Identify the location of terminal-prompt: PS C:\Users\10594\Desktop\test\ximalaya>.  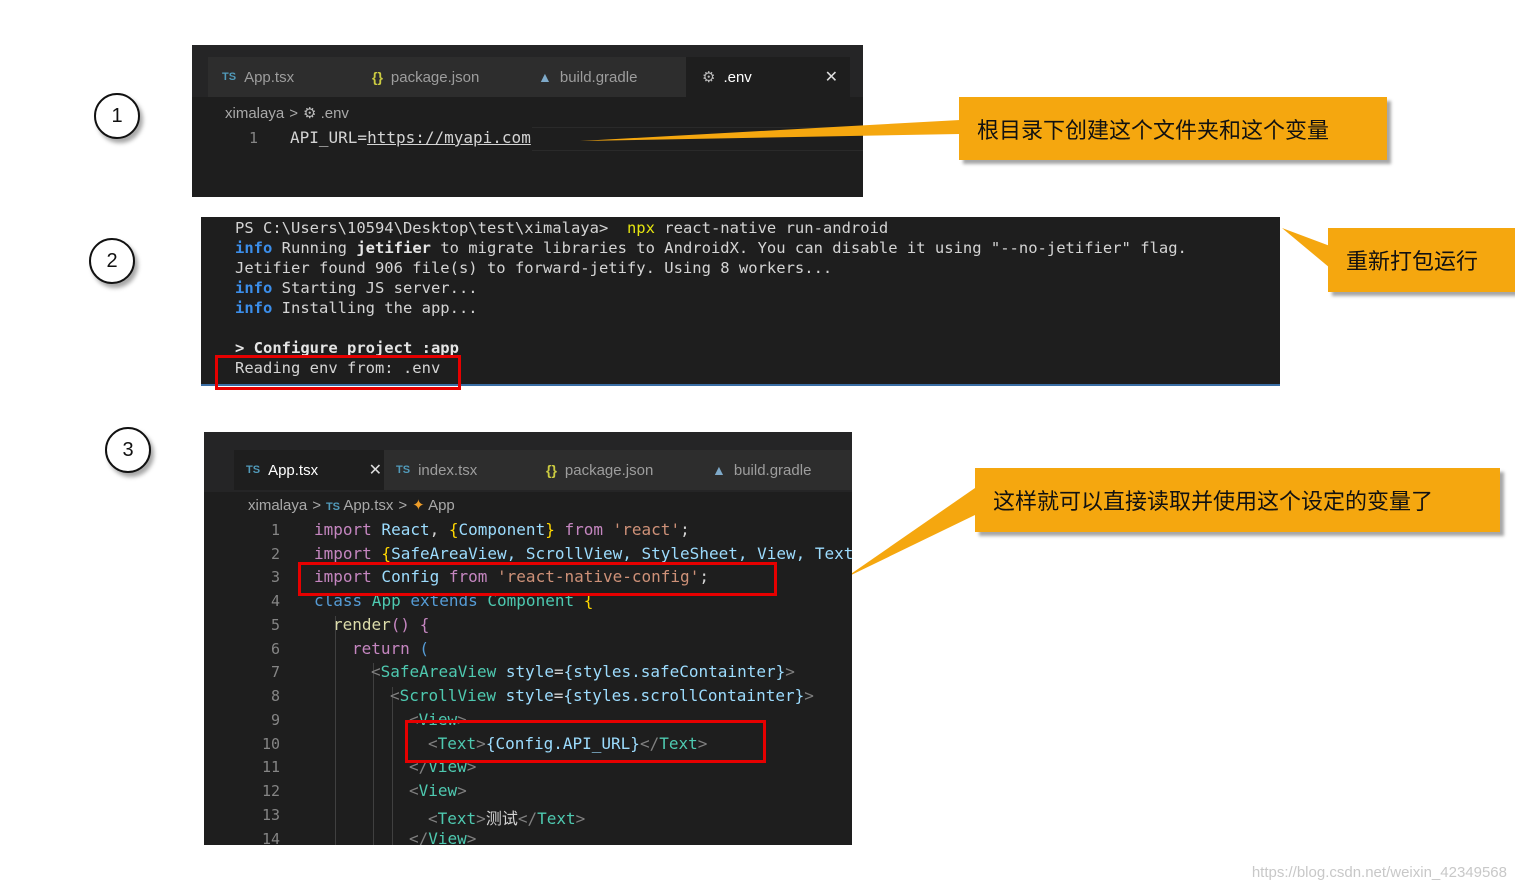
(426, 228).